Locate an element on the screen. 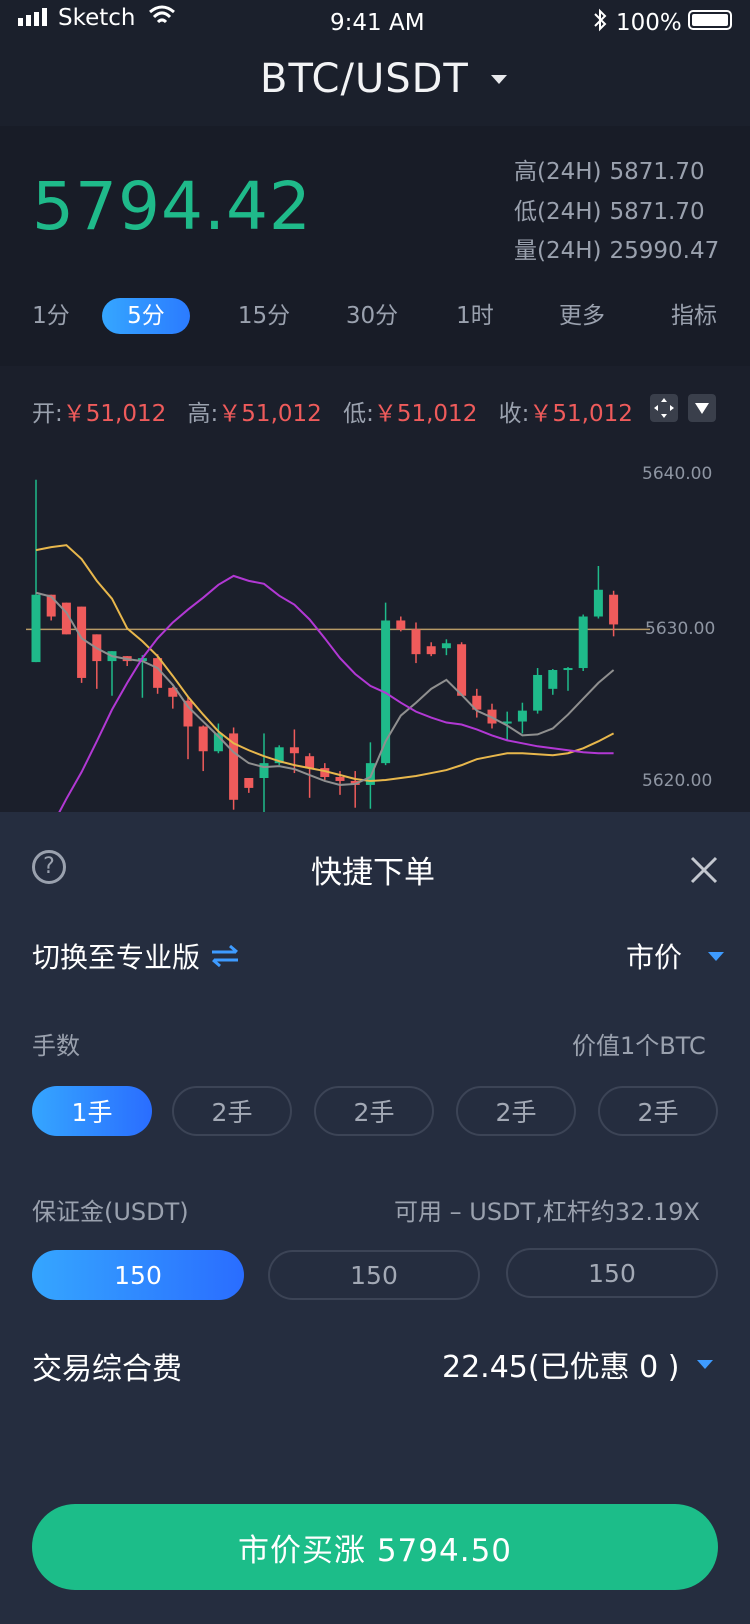  low-24h-value: 5871.70 is located at coordinates (657, 212).